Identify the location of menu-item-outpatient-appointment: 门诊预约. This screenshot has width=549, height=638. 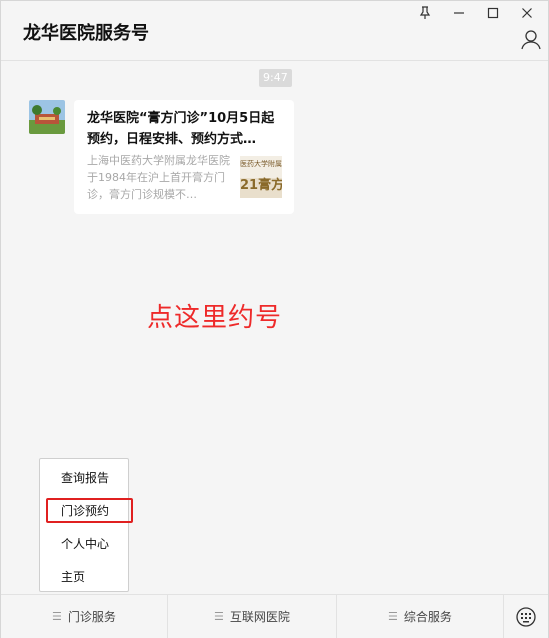
(84, 511).